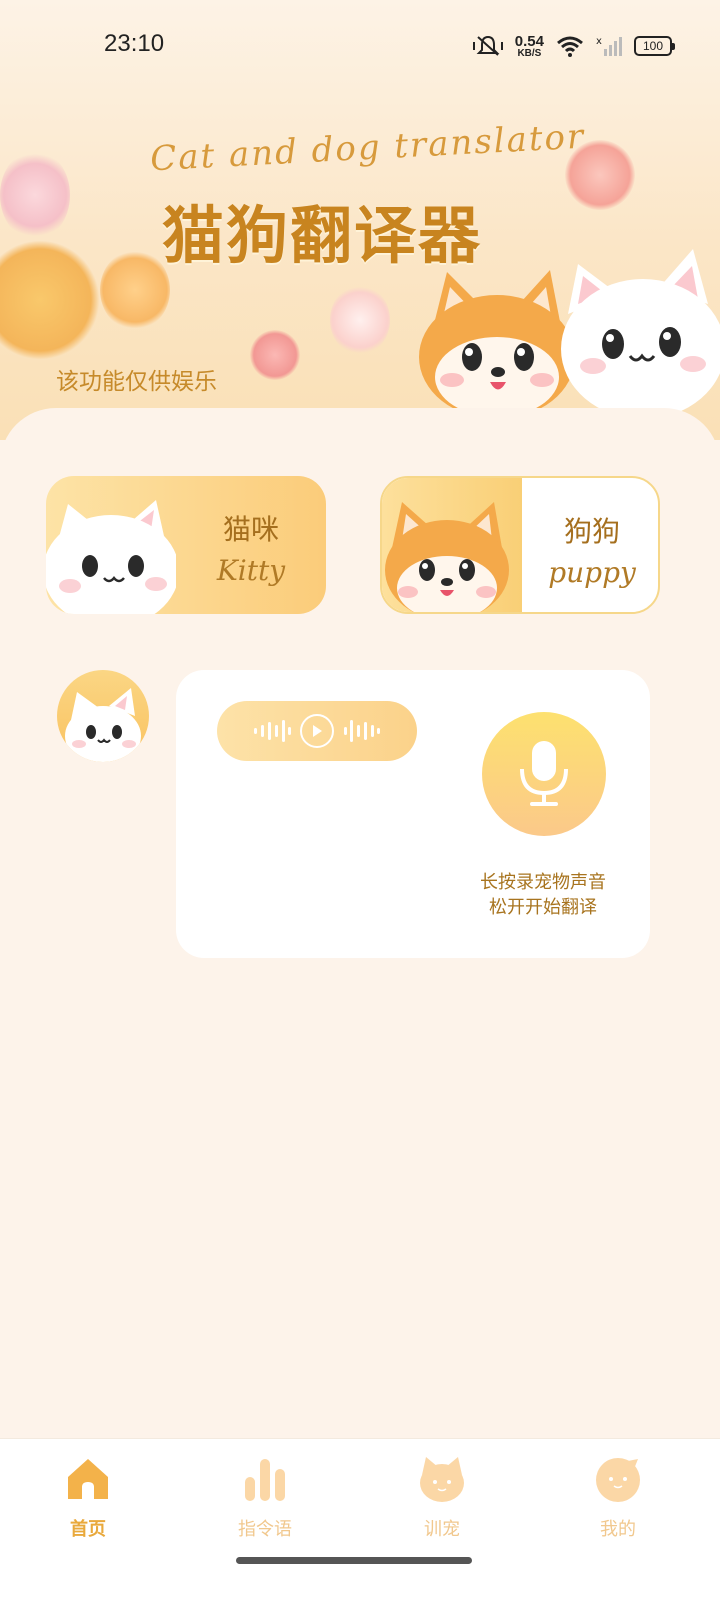 The image size is (720, 1600). I want to click on microphone-icon, so click(544, 773).